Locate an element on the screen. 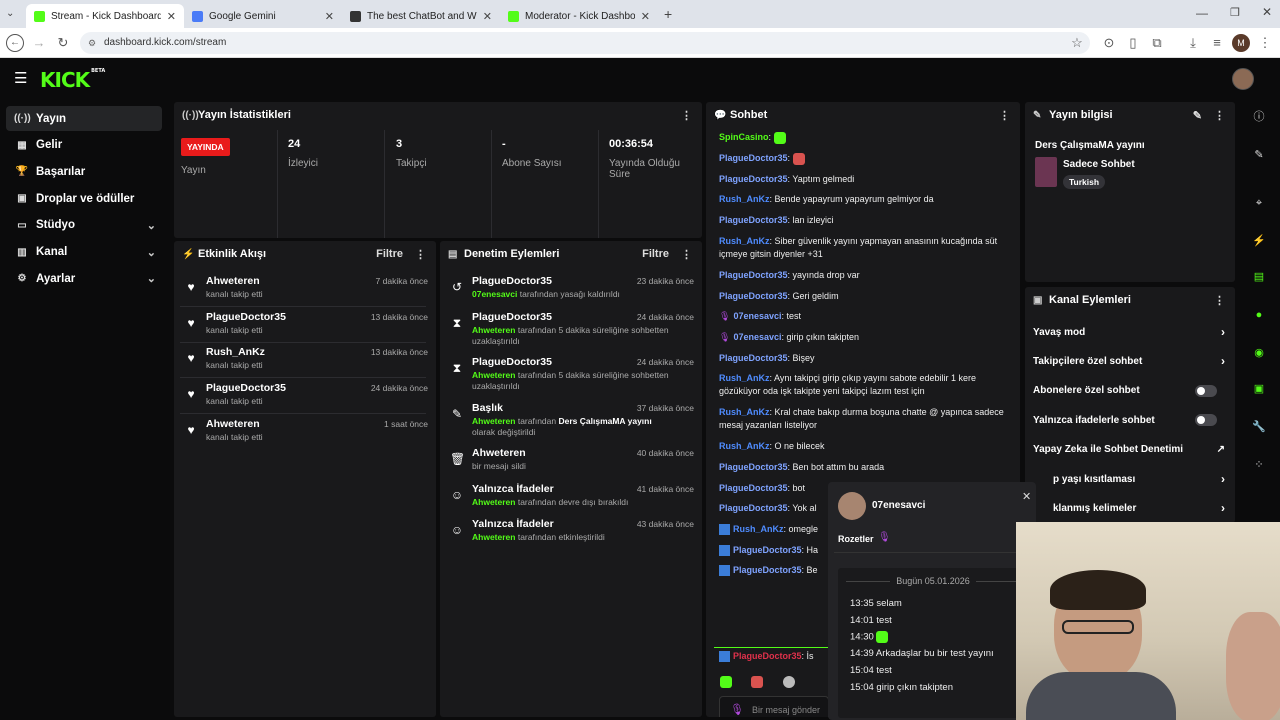 The height and width of the screenshot is (720, 1280). moderation-target: Ahweteren is located at coordinates (499, 453).